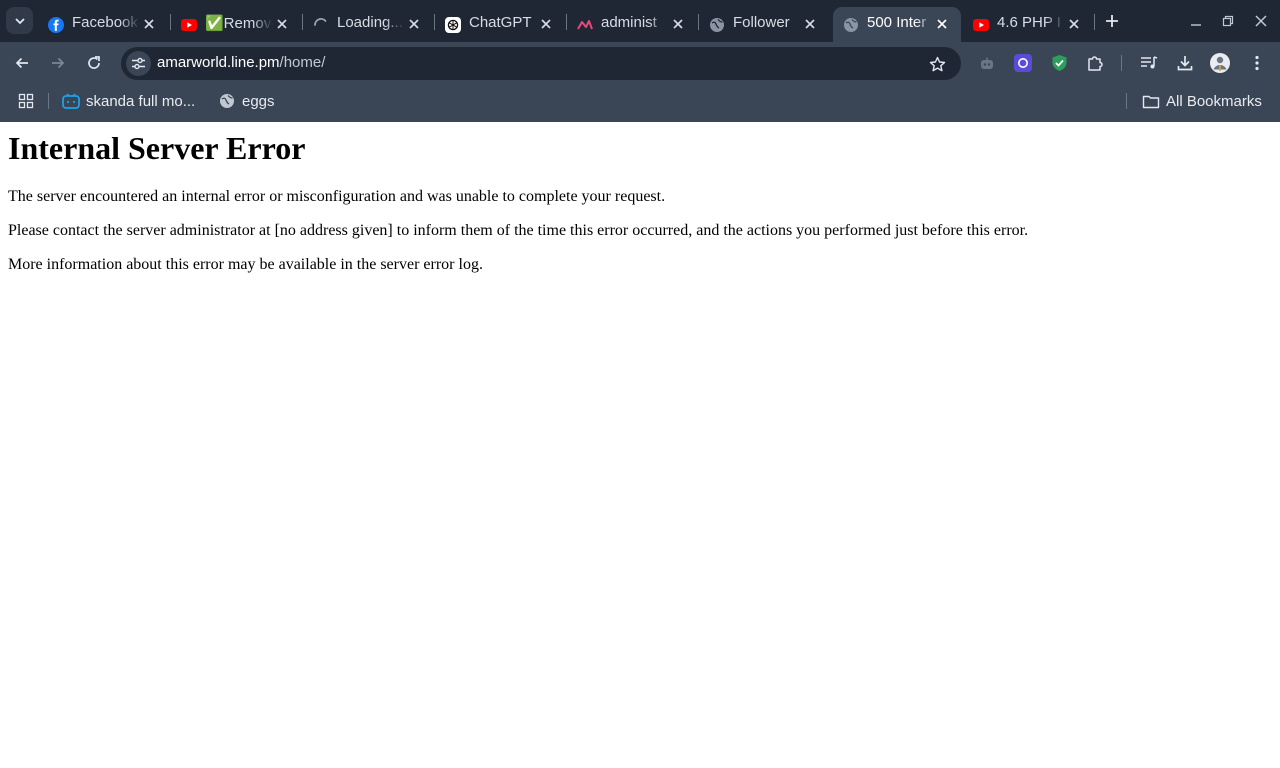 The height and width of the screenshot is (768, 1280). I want to click on extension-robot-button, so click(987, 63).